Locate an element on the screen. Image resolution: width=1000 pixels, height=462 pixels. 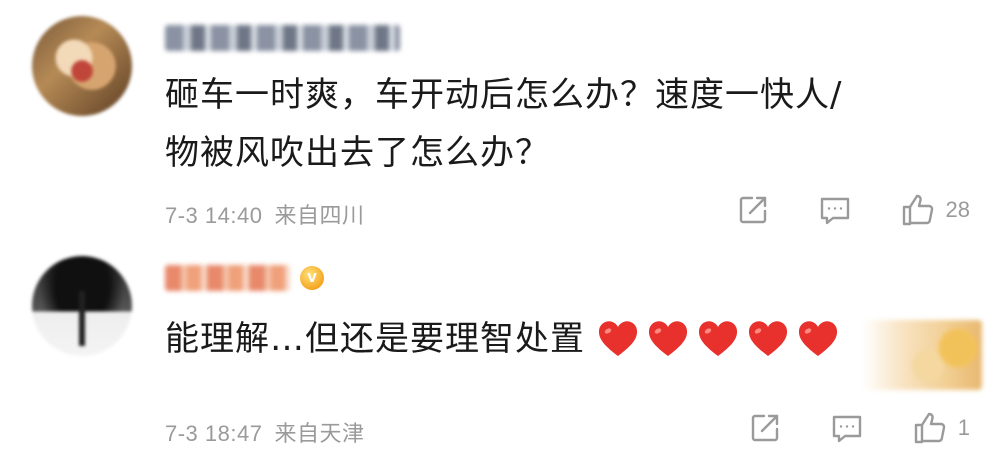
comment-text-line: 物被风吹出去了怎么办？ is located at coordinates (357, 153).